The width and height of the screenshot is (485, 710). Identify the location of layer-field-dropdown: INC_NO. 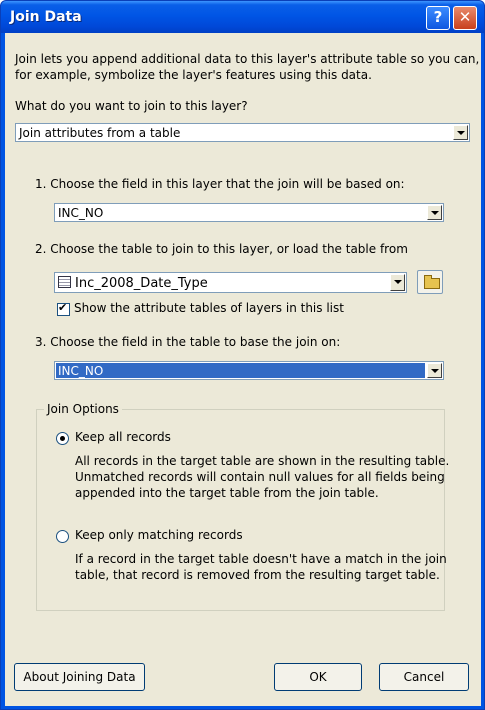
(249, 212).